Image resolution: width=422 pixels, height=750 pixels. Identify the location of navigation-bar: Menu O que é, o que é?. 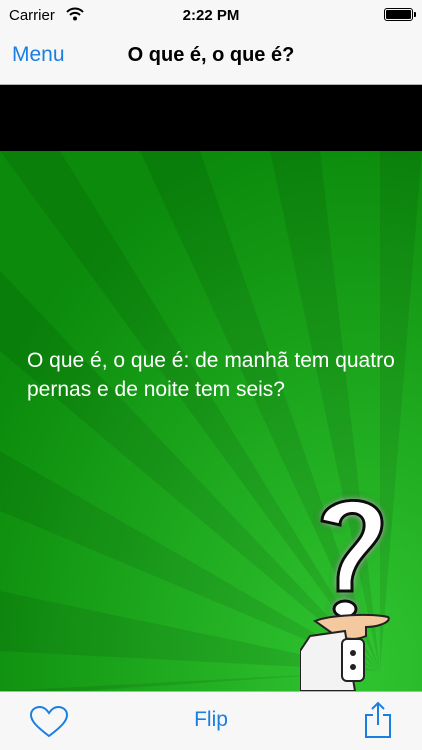
(211, 57).